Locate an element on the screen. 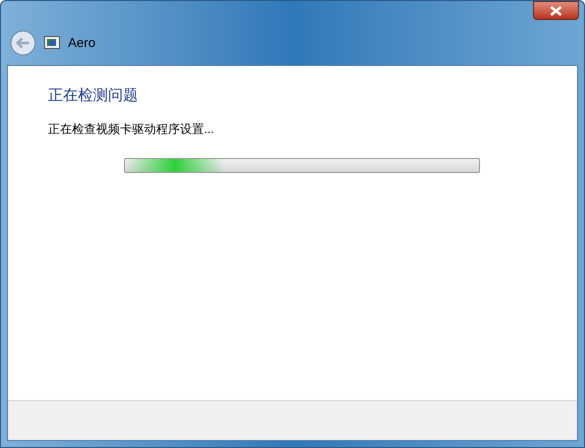 Image resolution: width=585 pixels, height=448 pixels. page-heading: 正在检测问题 is located at coordinates (93, 96).